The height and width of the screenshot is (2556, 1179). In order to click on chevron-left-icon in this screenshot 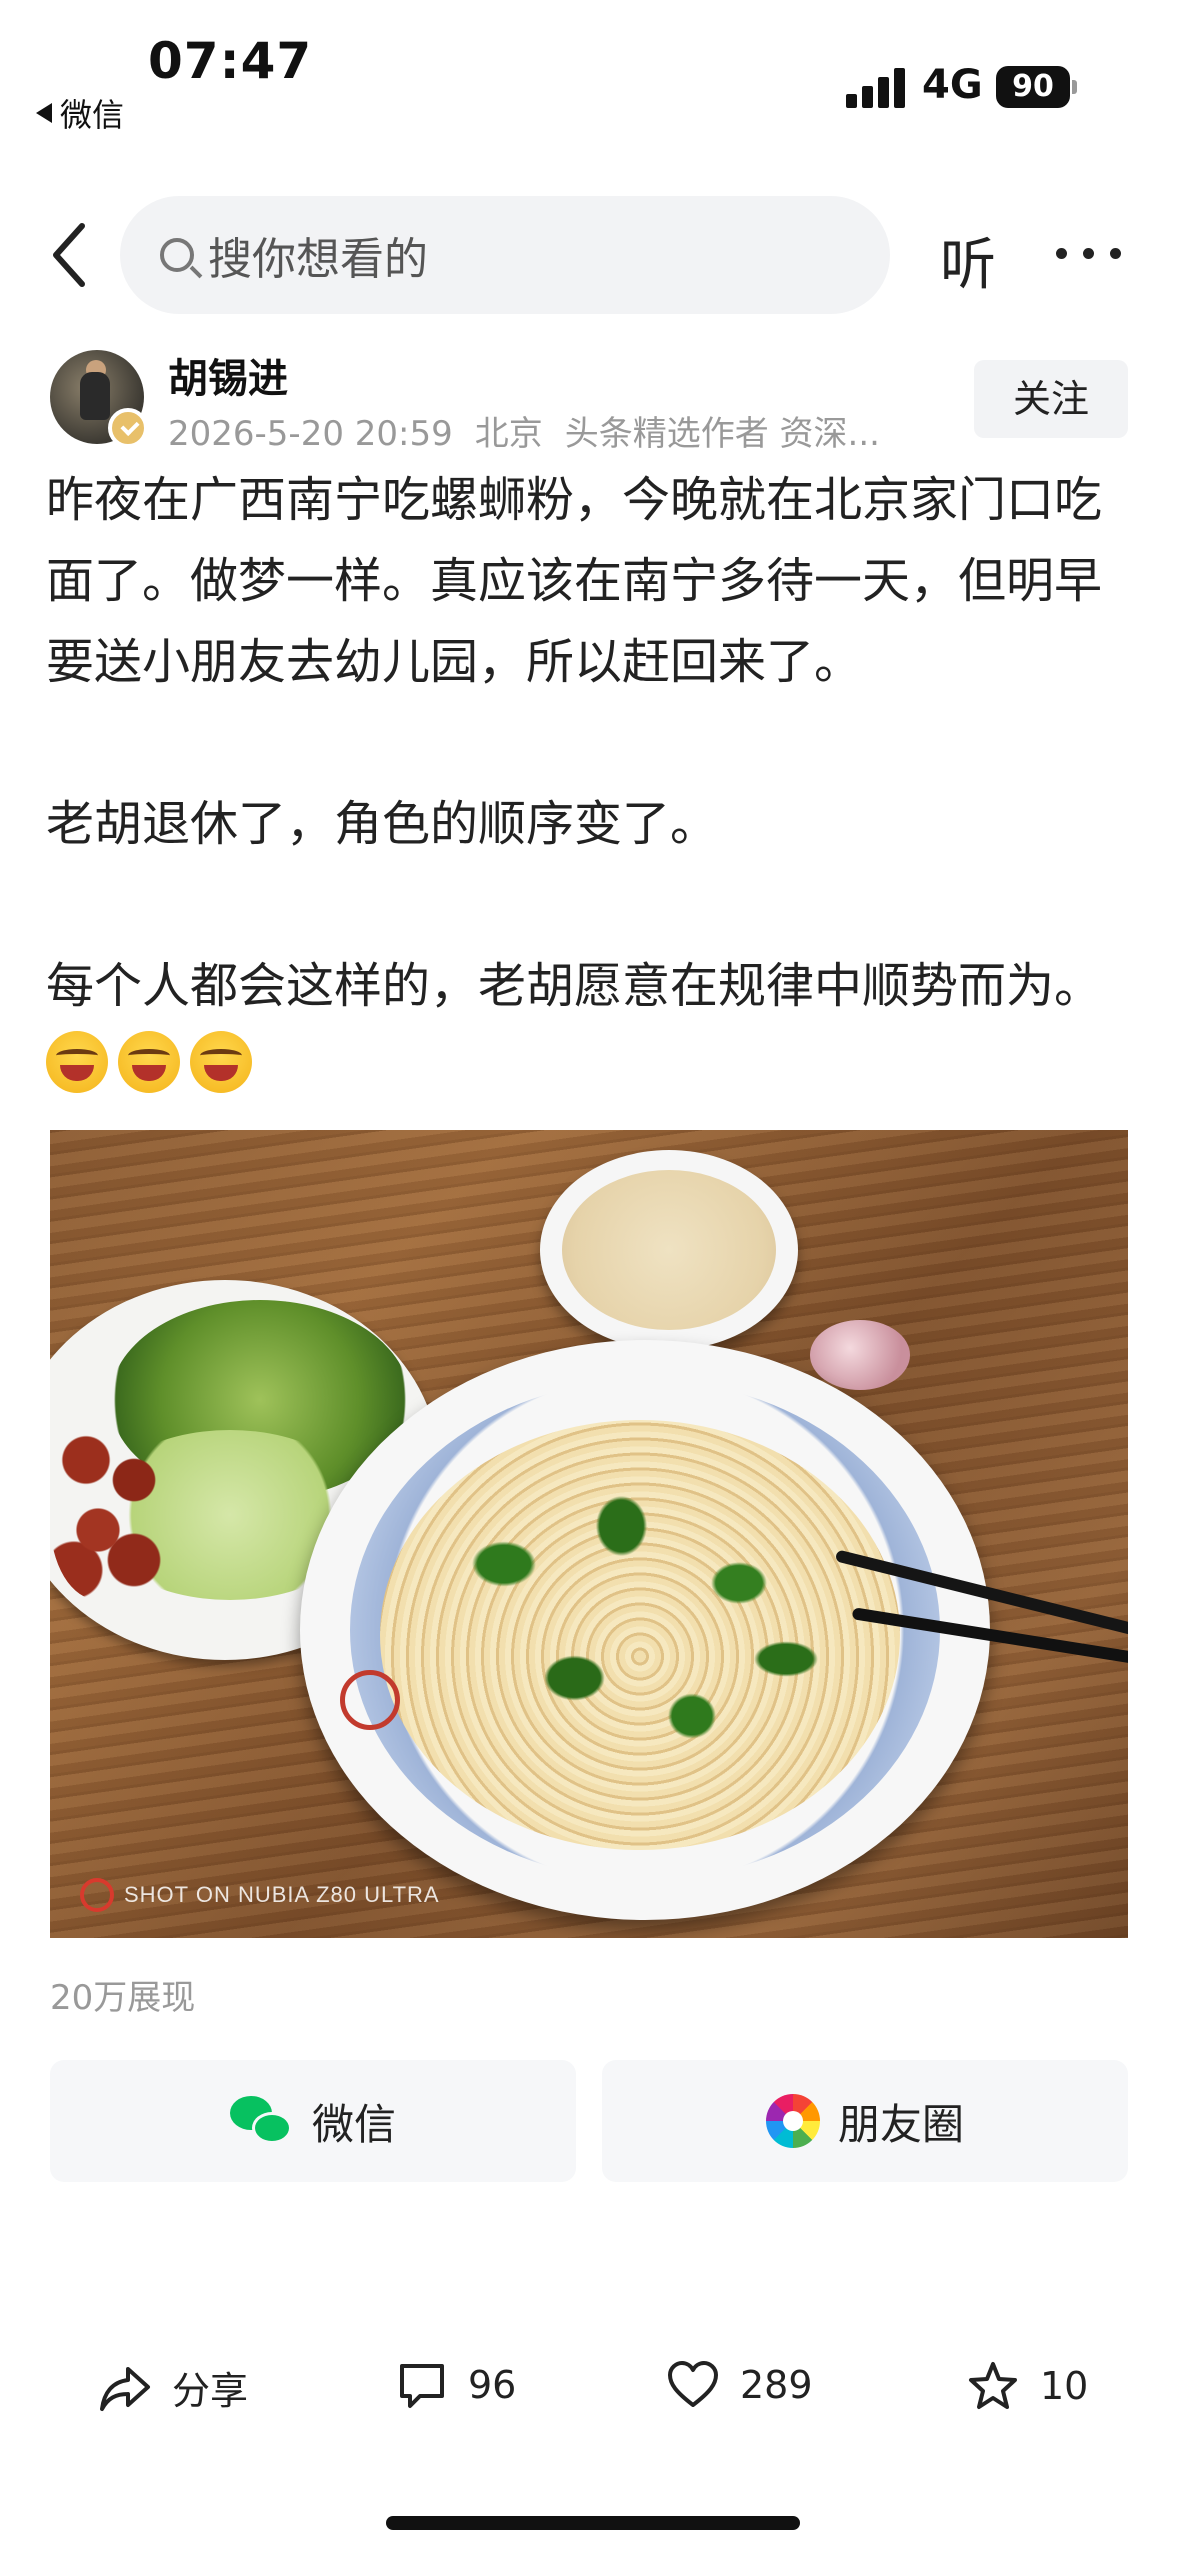, I will do `click(69, 255)`.